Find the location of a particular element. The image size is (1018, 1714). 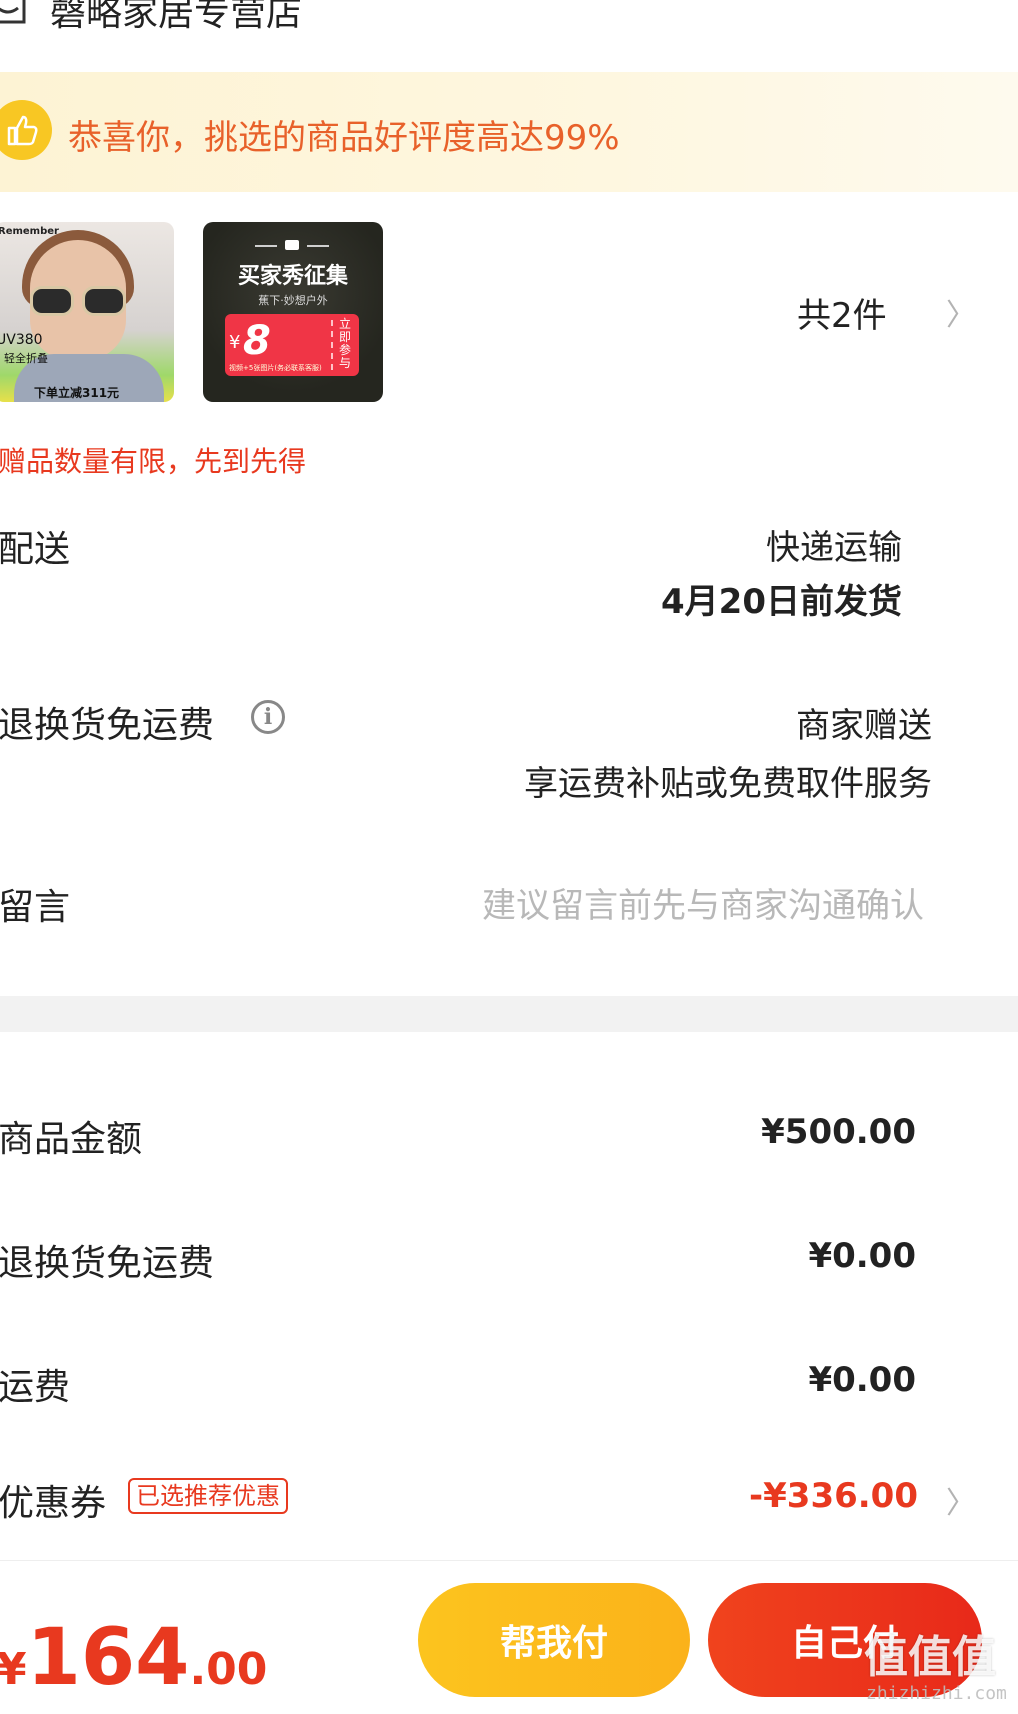

ticket-hint: 视频+5张图片(务必联系客服) is located at coordinates (275, 368).